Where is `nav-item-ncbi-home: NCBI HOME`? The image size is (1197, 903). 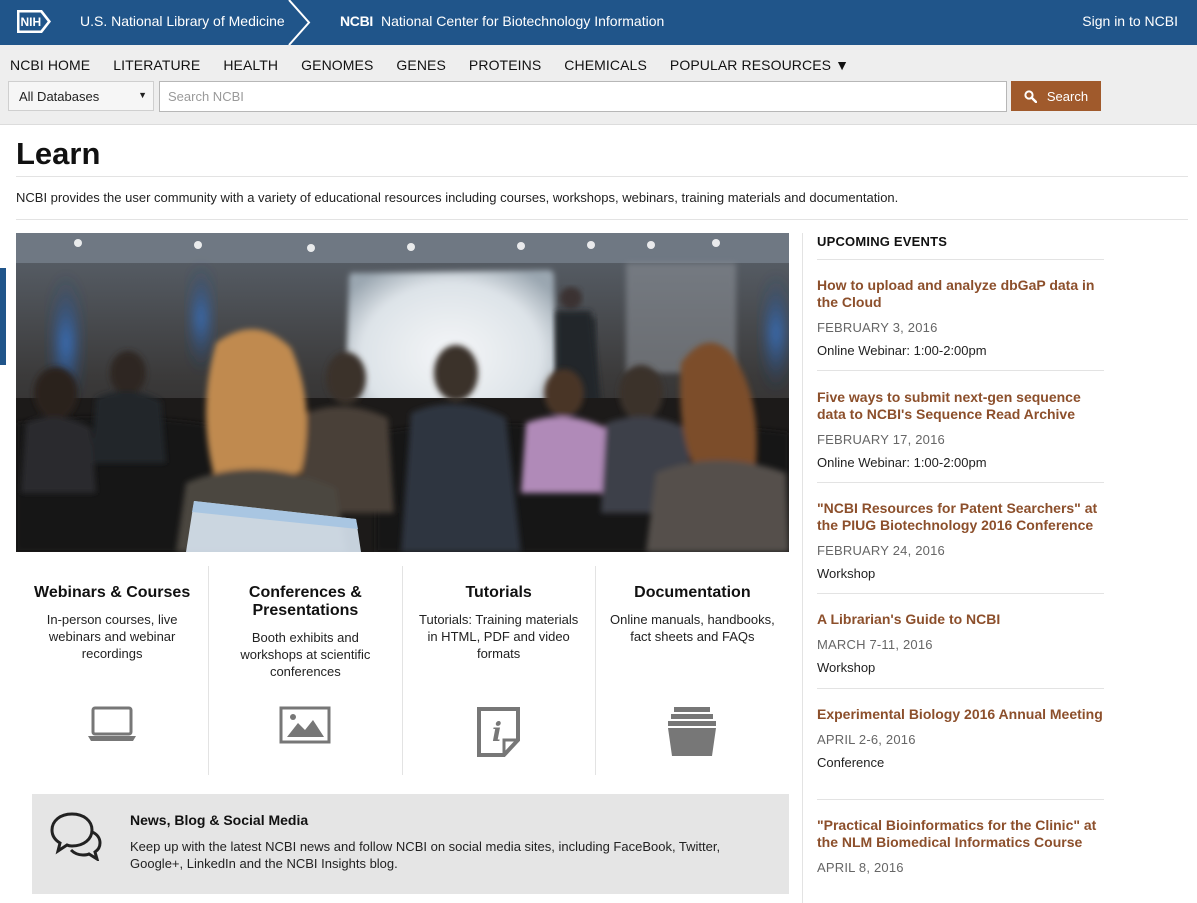 nav-item-ncbi-home: NCBI HOME is located at coordinates (50, 65).